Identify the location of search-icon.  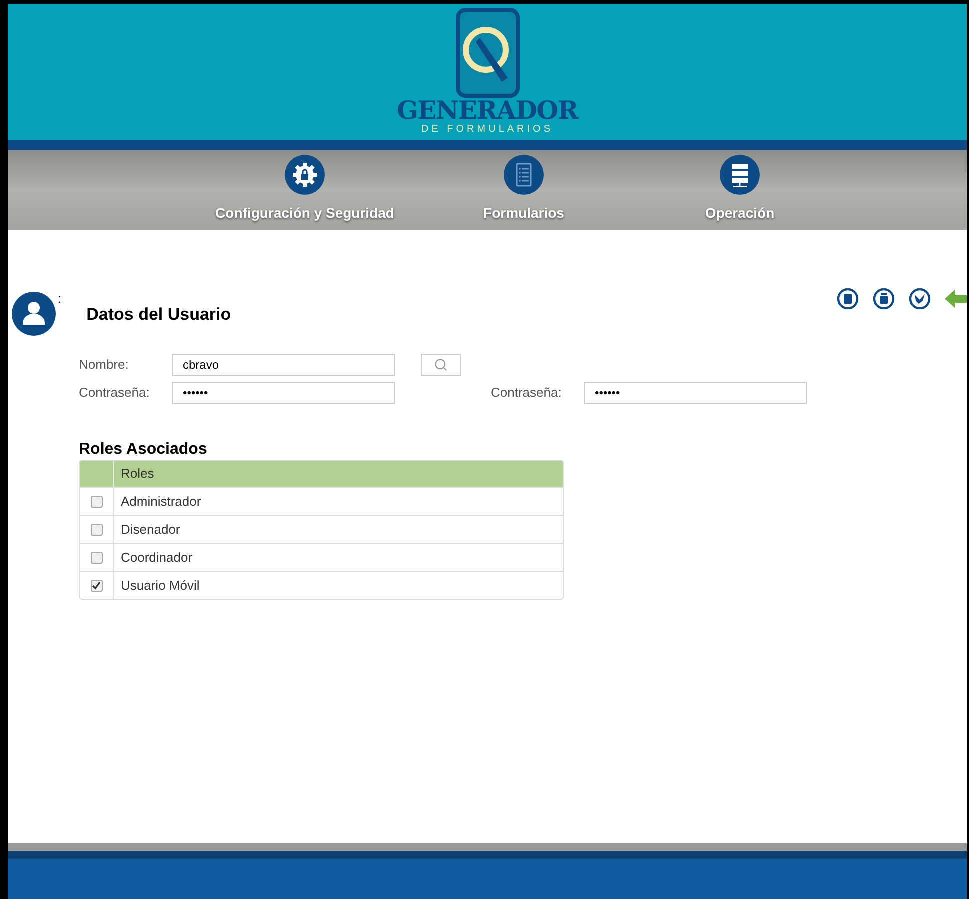
(441, 365).